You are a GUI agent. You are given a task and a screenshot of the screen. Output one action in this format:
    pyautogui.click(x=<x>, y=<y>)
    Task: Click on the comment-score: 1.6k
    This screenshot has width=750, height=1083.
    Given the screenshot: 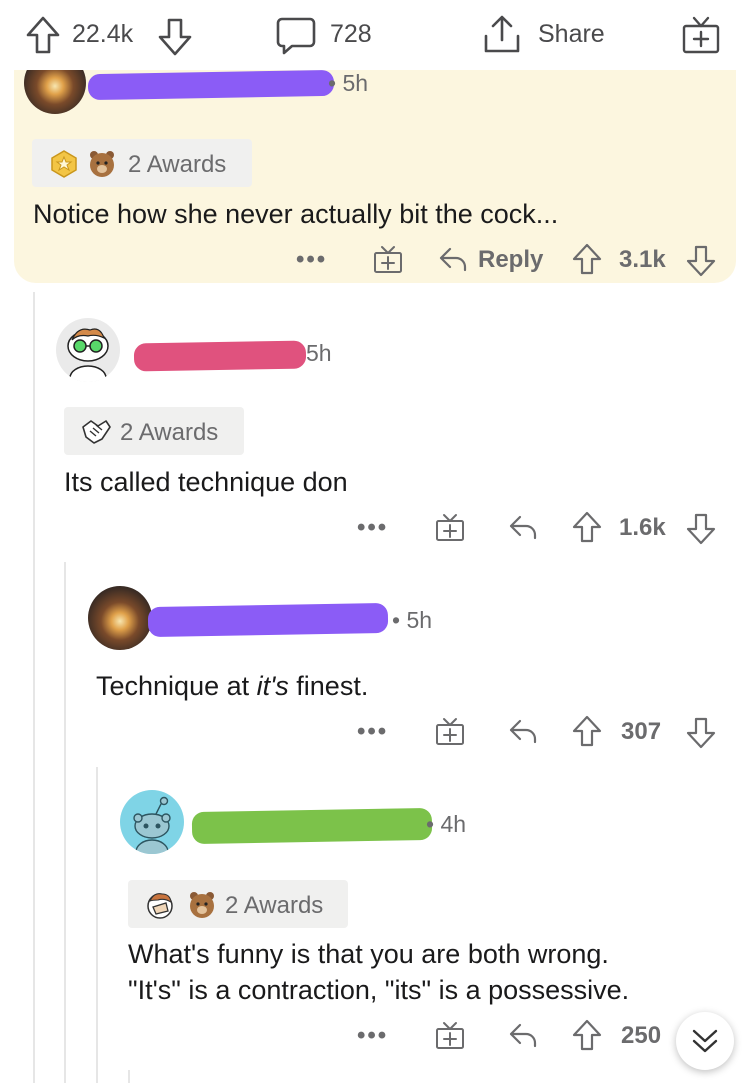 What is the action you would take?
    pyautogui.click(x=642, y=527)
    